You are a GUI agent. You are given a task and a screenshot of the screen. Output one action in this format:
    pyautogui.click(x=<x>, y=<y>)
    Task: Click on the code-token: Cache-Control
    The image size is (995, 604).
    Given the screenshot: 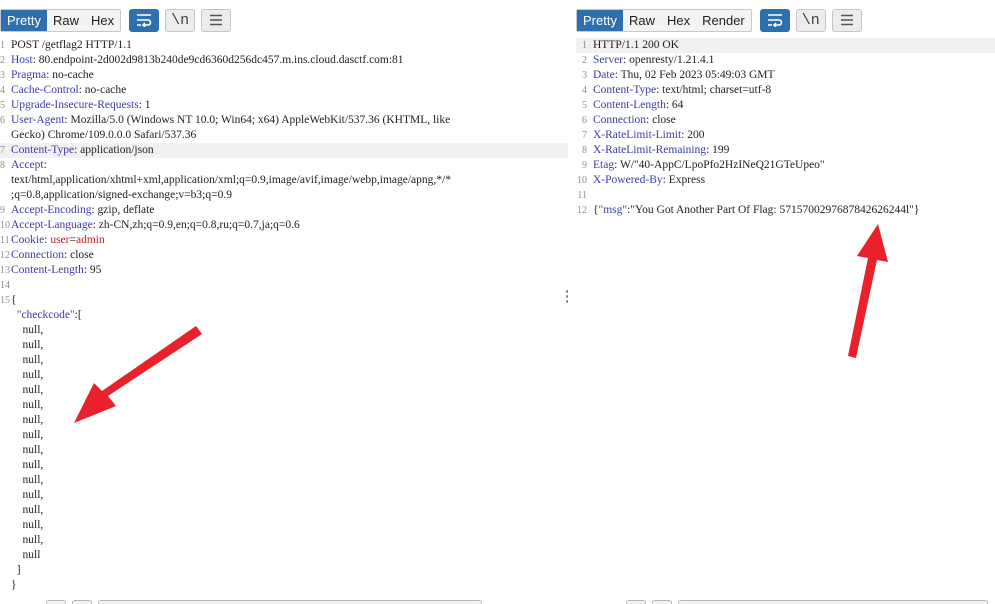 What is the action you would take?
    pyautogui.click(x=45, y=90)
    